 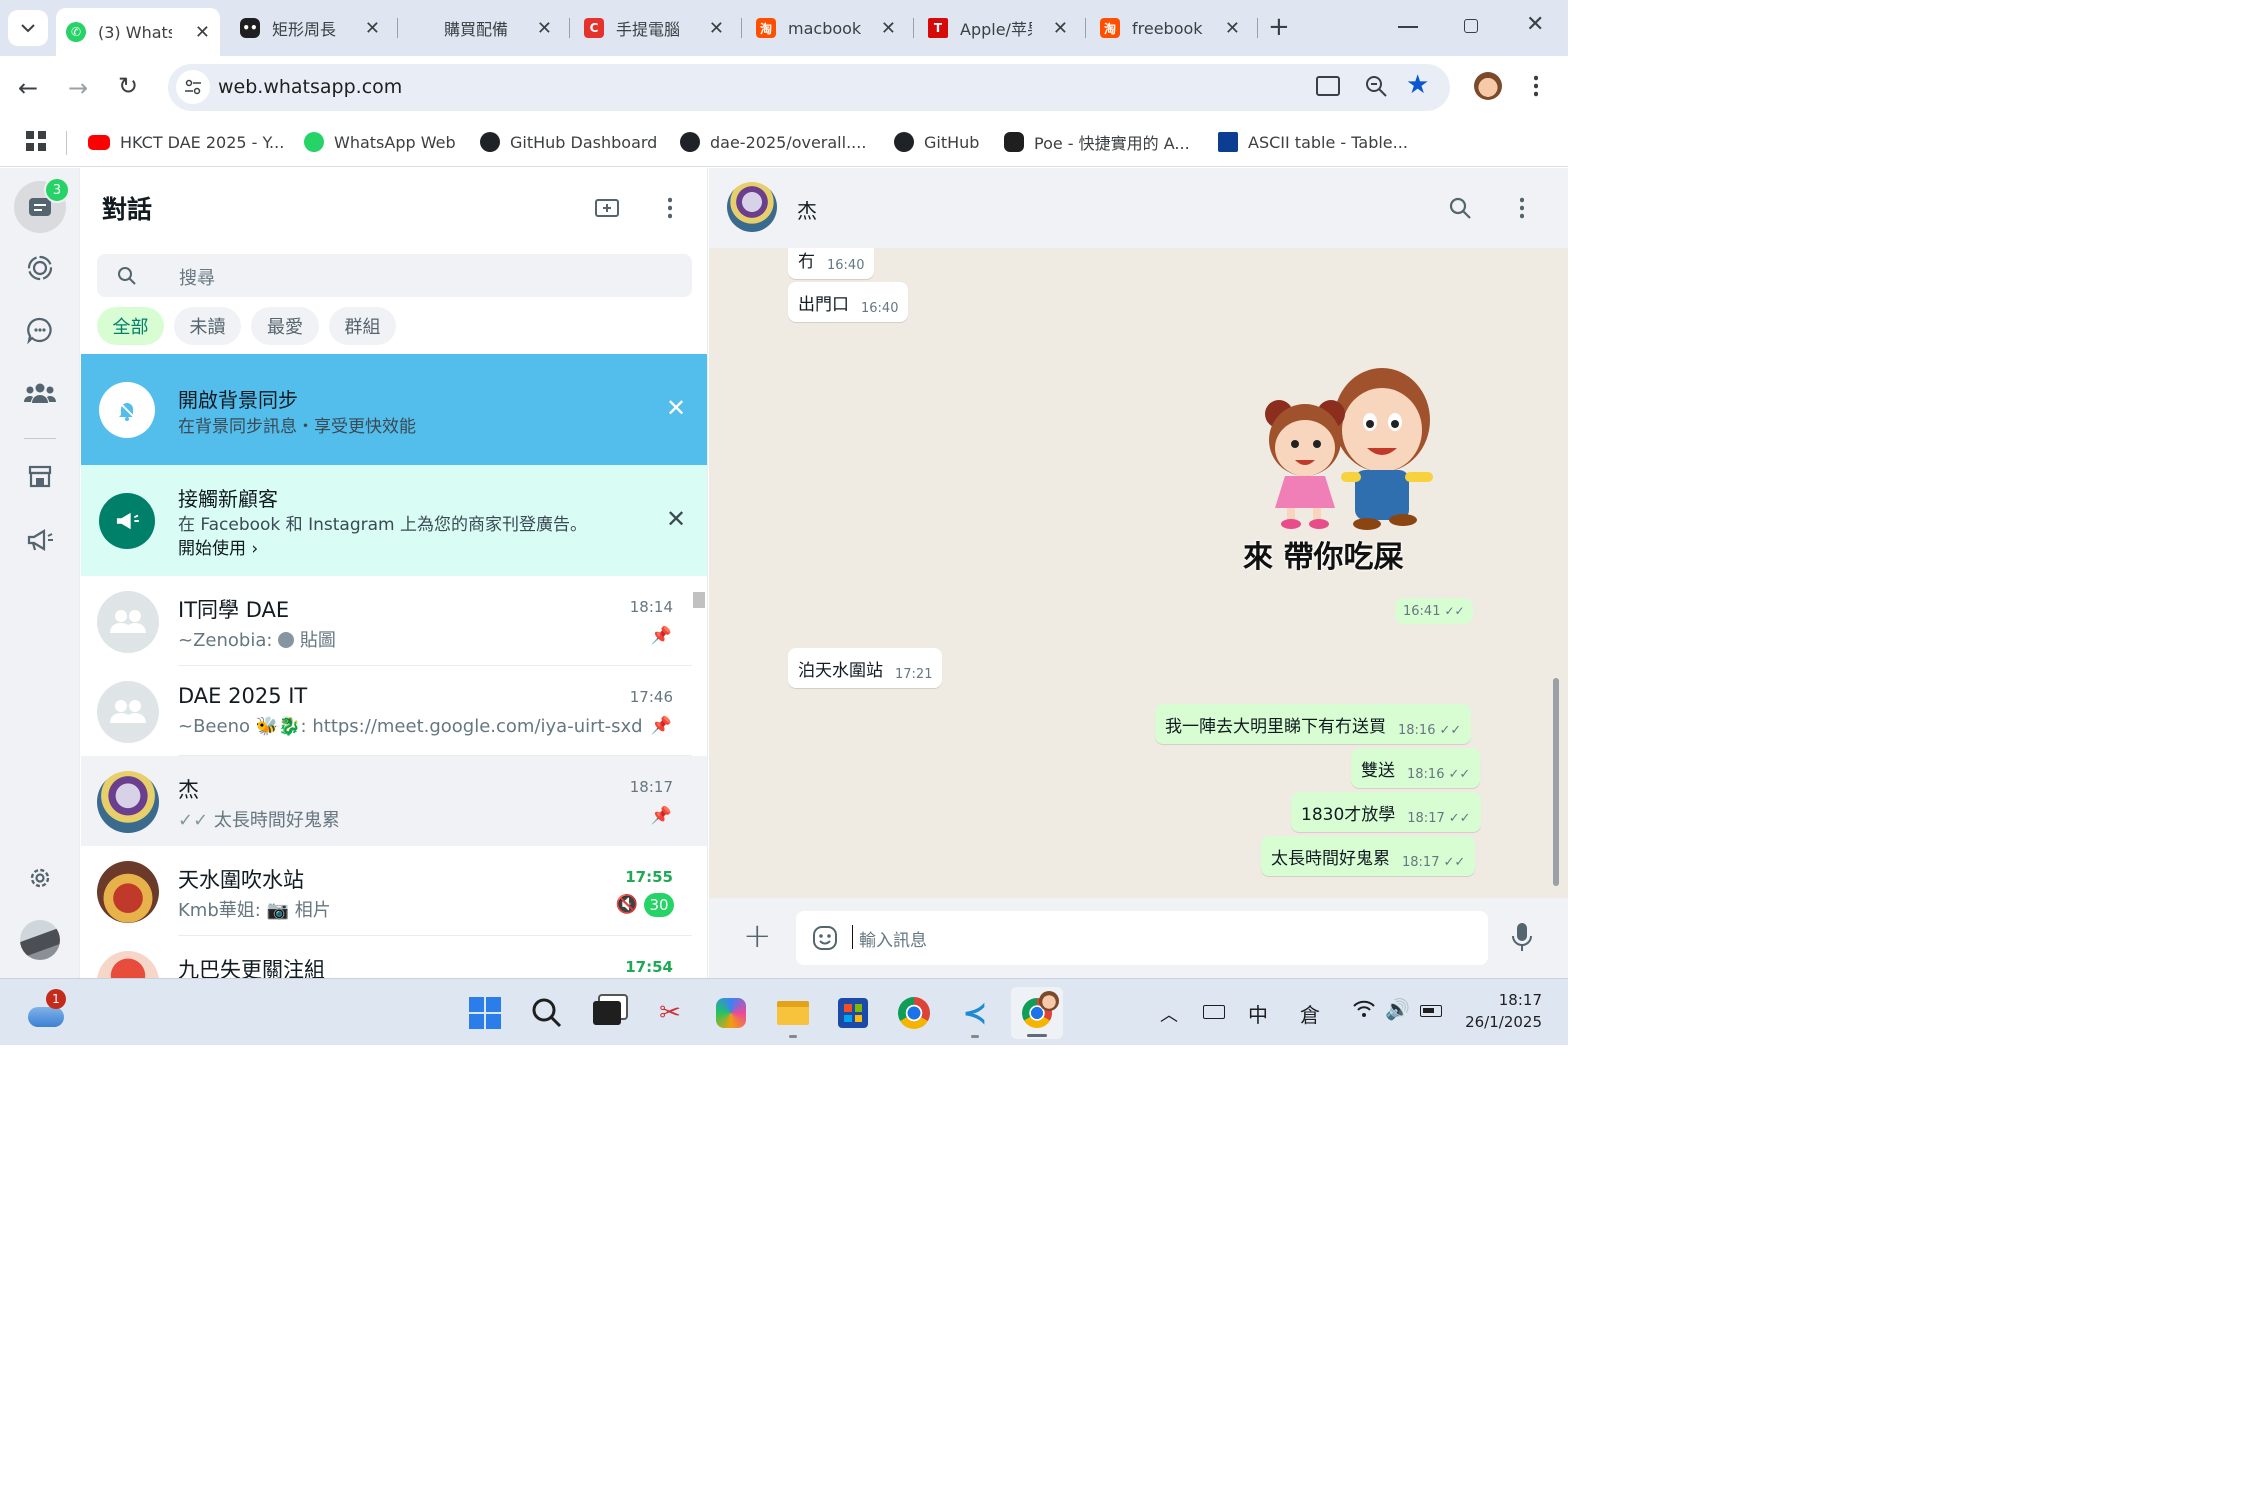 I want to click on battery-icon, so click(x=1431, y=1011).